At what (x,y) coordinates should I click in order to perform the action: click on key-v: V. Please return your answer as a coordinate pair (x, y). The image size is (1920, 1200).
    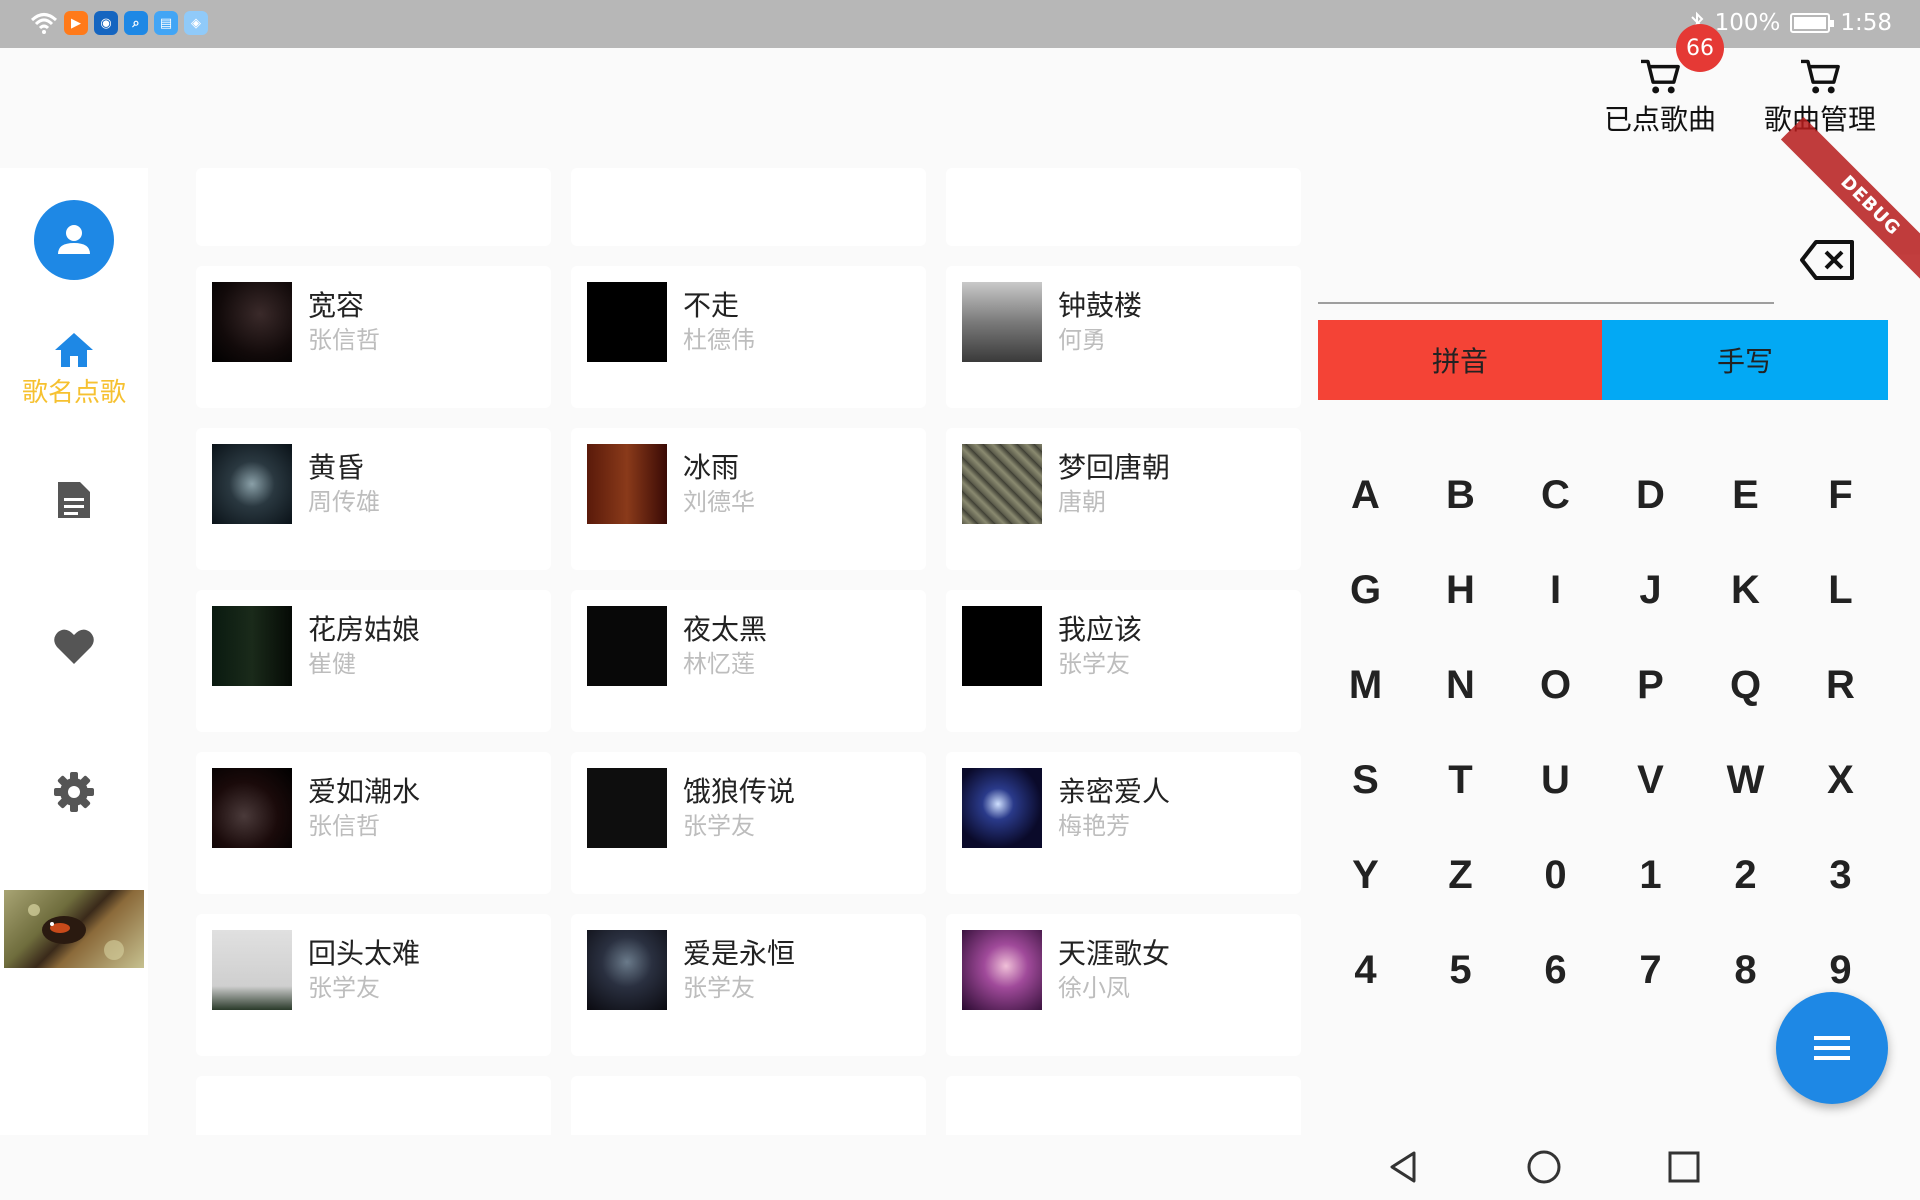
    Looking at the image, I should click on (1650, 780).